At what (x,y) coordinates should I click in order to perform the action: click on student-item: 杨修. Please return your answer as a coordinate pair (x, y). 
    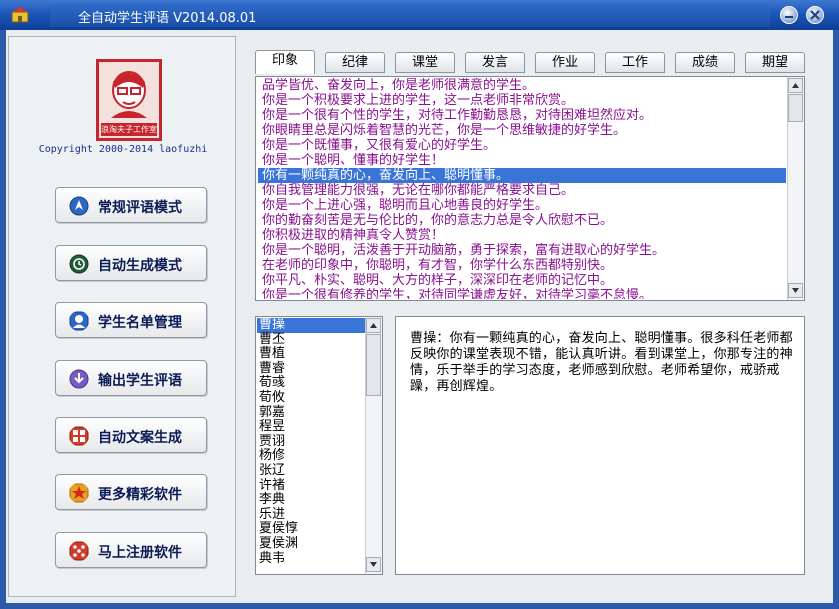
    Looking at the image, I should click on (311, 456).